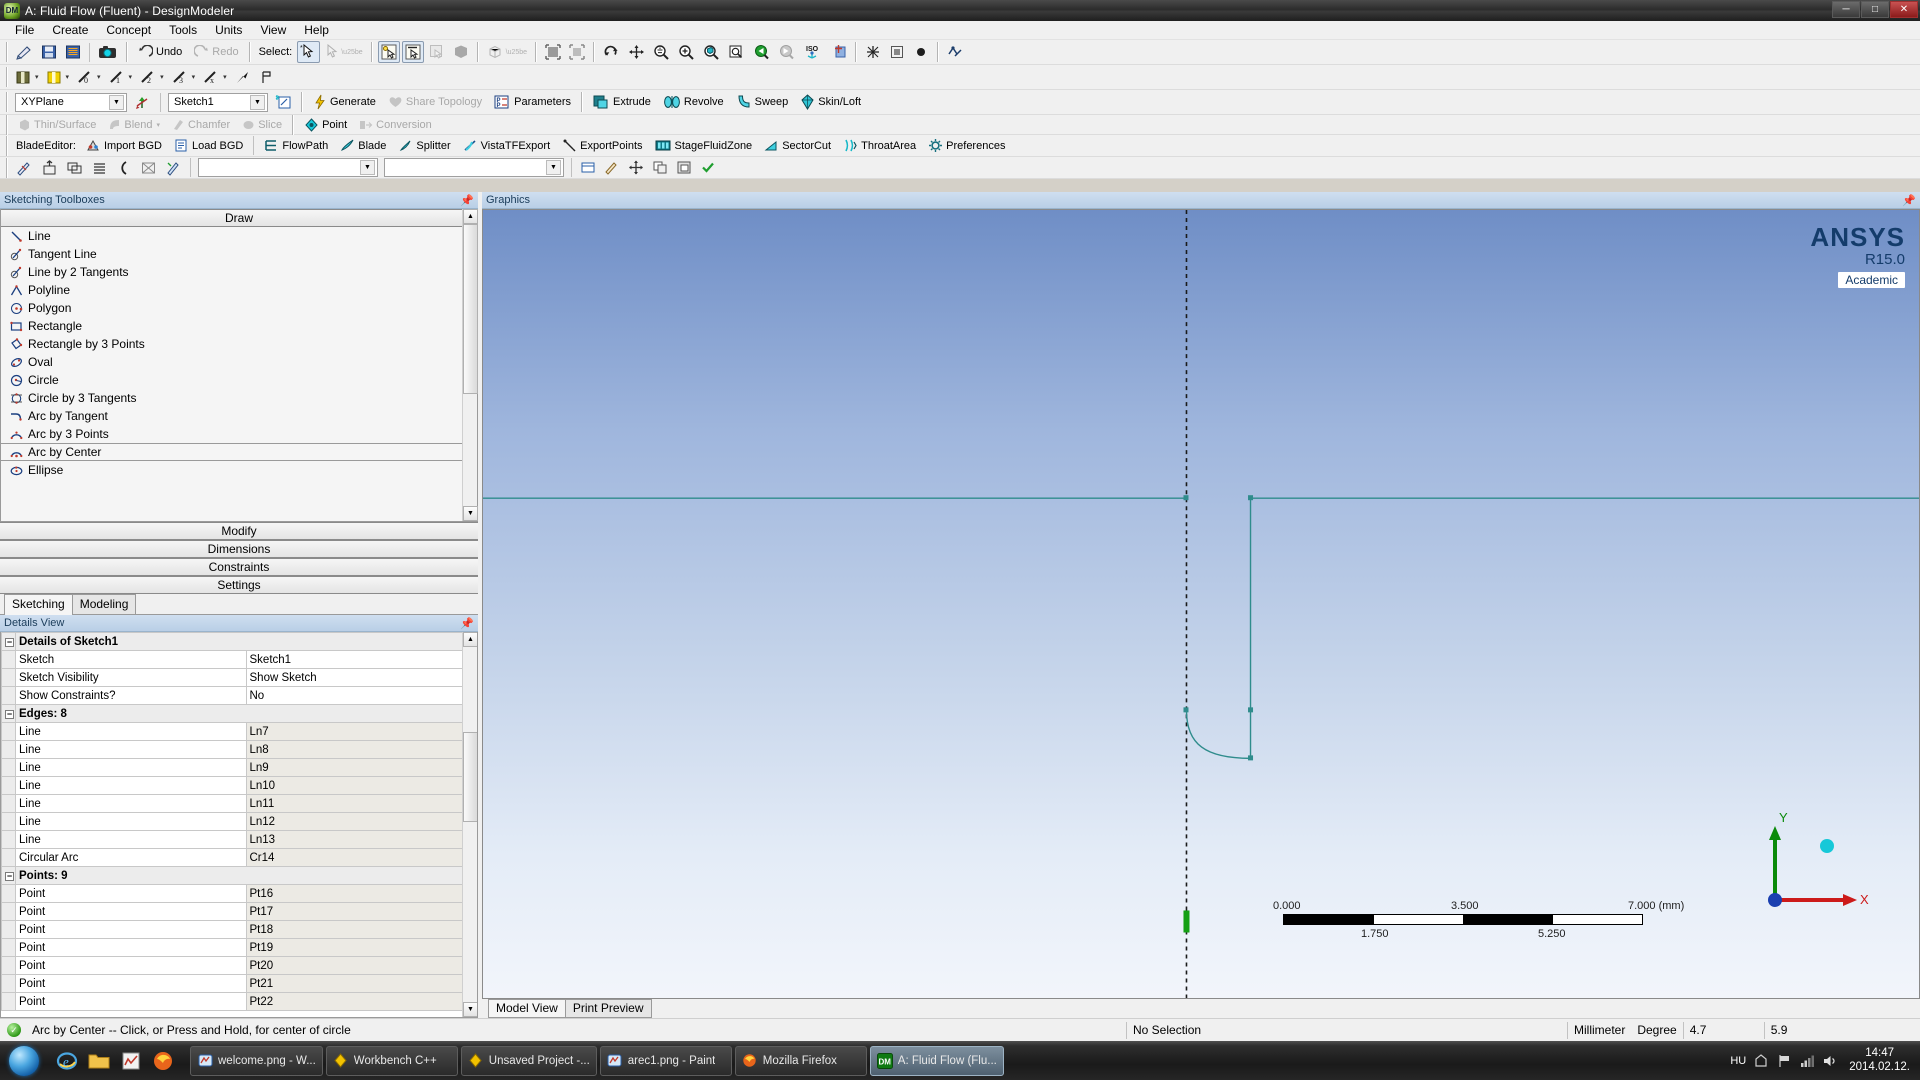 The height and width of the screenshot is (1080, 1920). Describe the element at coordinates (239, 362) in the screenshot. I see `tool-oval: Oval` at that location.